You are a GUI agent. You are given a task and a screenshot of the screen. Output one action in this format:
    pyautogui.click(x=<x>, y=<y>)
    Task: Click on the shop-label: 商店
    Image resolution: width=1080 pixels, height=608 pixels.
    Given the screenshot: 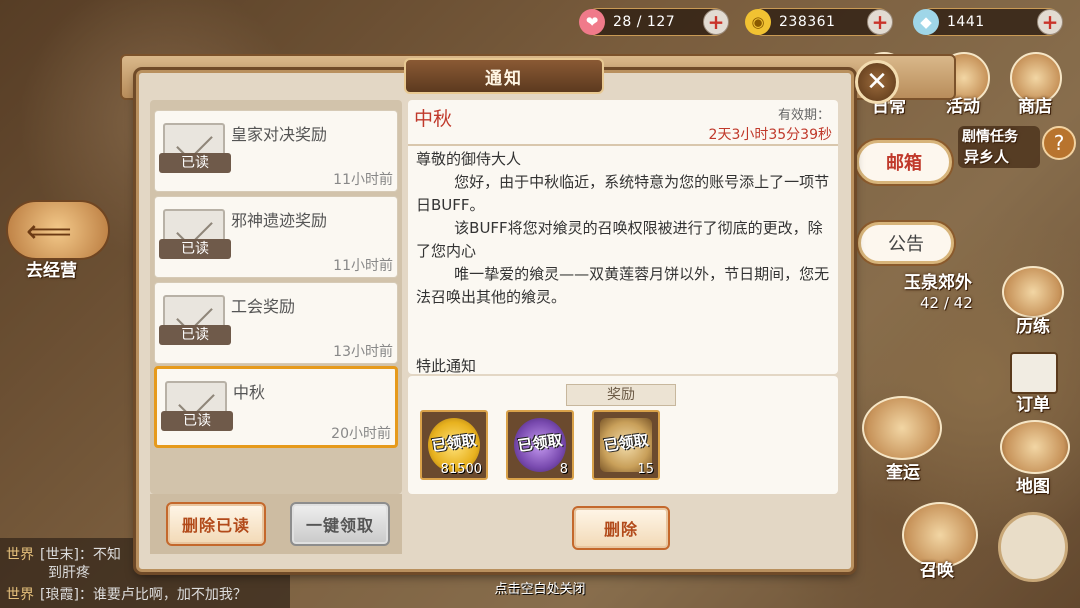 What is the action you would take?
    pyautogui.click(x=1035, y=107)
    